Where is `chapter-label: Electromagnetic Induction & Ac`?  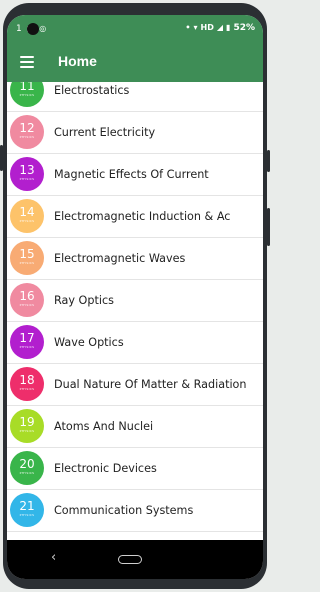
chapter-label: Electromagnetic Induction & Ac is located at coordinates (142, 216).